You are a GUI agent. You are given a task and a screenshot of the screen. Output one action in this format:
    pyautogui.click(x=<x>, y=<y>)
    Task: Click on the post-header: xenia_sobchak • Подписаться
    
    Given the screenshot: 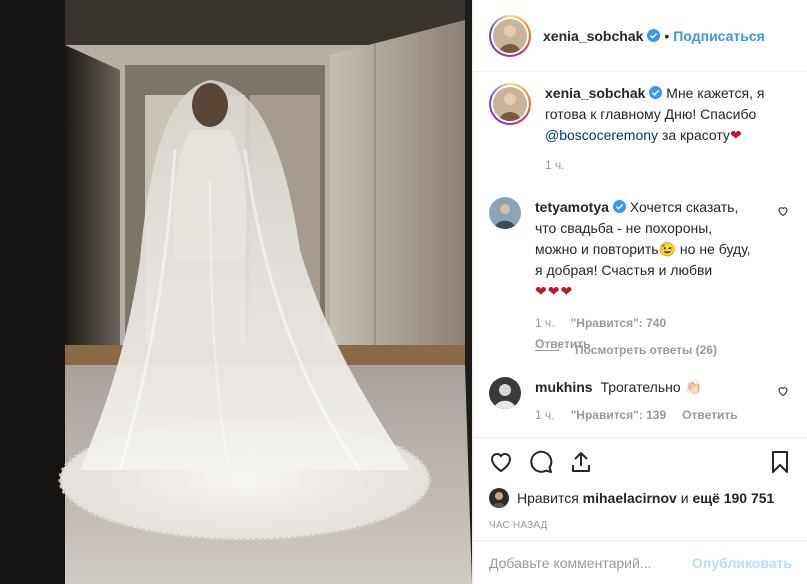 What is the action you would take?
    pyautogui.click(x=640, y=36)
    